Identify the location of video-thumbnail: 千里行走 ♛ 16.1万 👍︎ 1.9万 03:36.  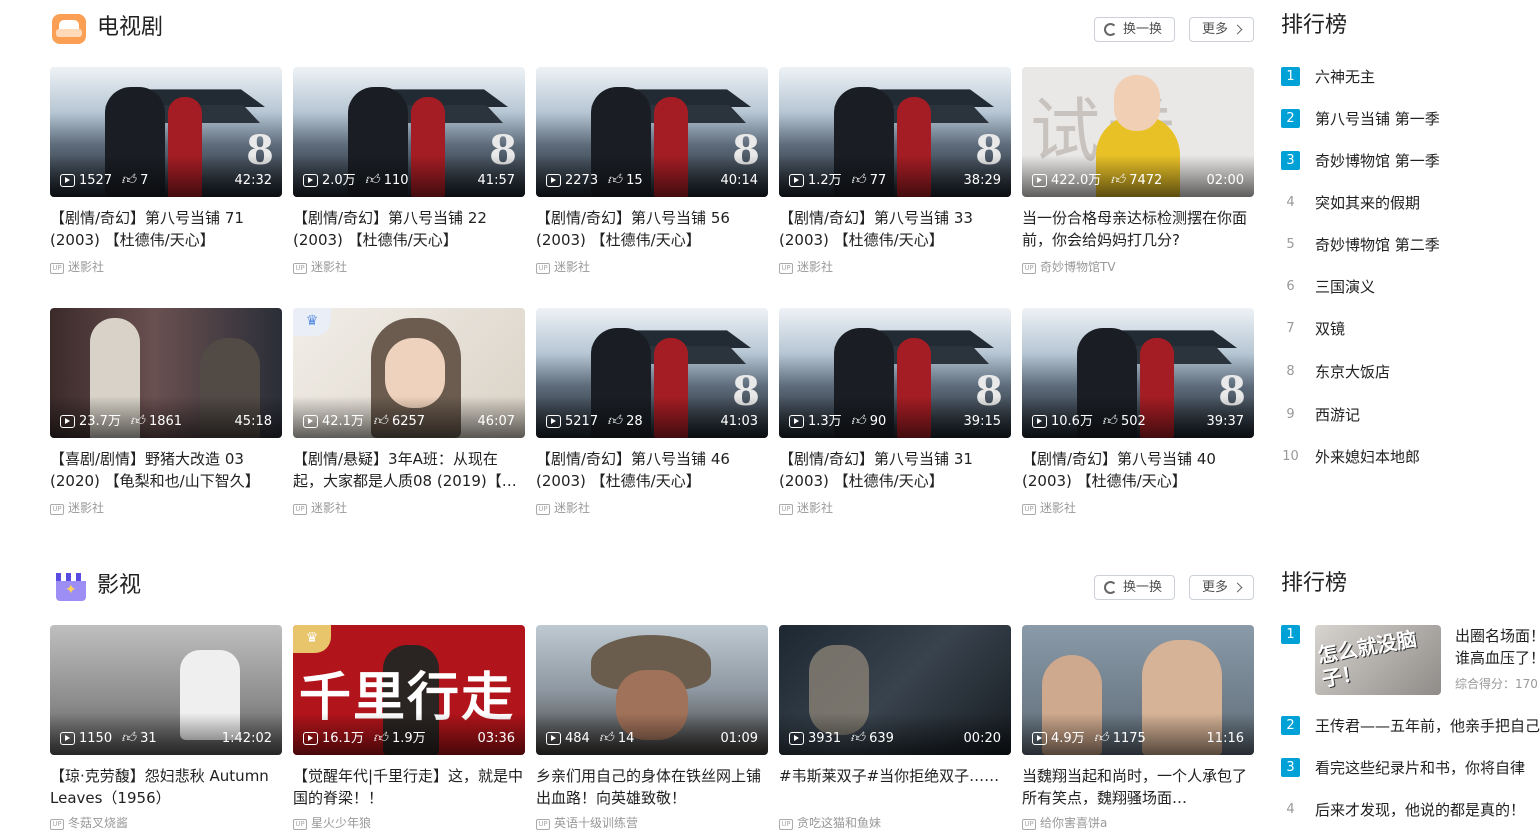
(409, 690).